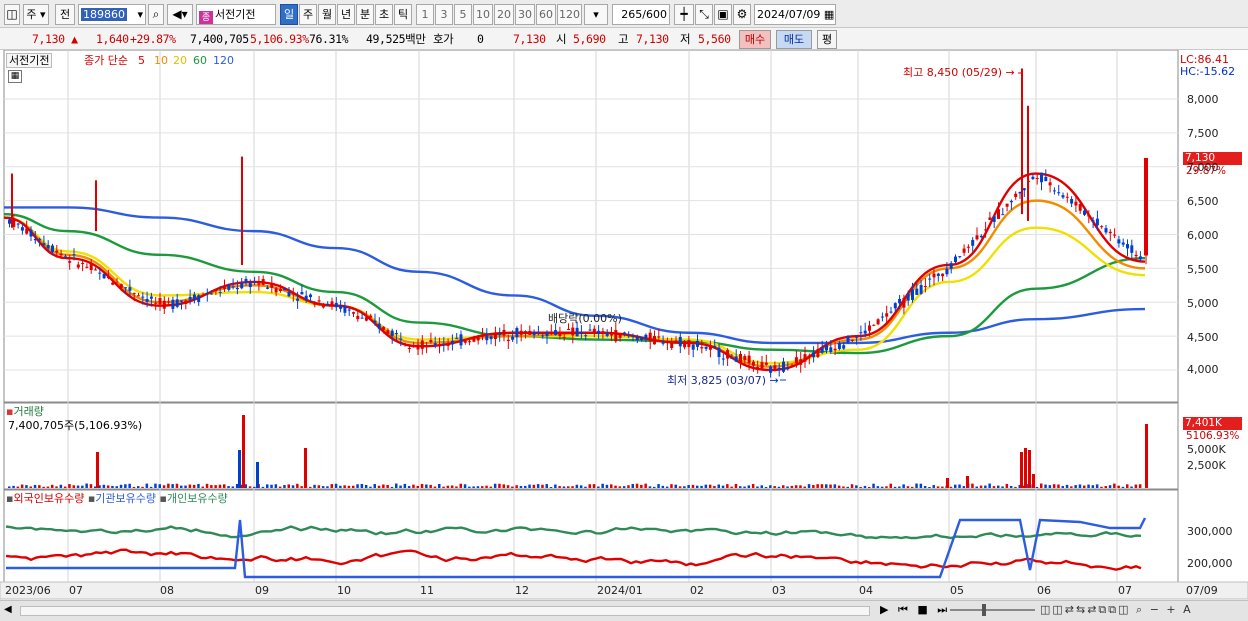  What do you see at coordinates (403, 14) in the screenshot?
I see `period-tick: 틱` at bounding box center [403, 14].